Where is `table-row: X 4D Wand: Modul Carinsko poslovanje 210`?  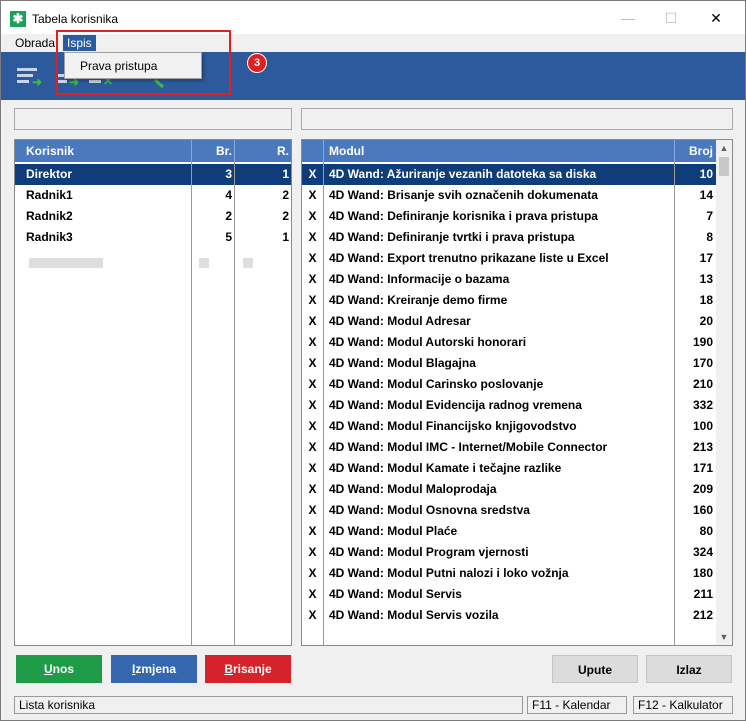
table-row: X 4D Wand: Modul Carinsko poslovanje 210 is located at coordinates (510, 384).